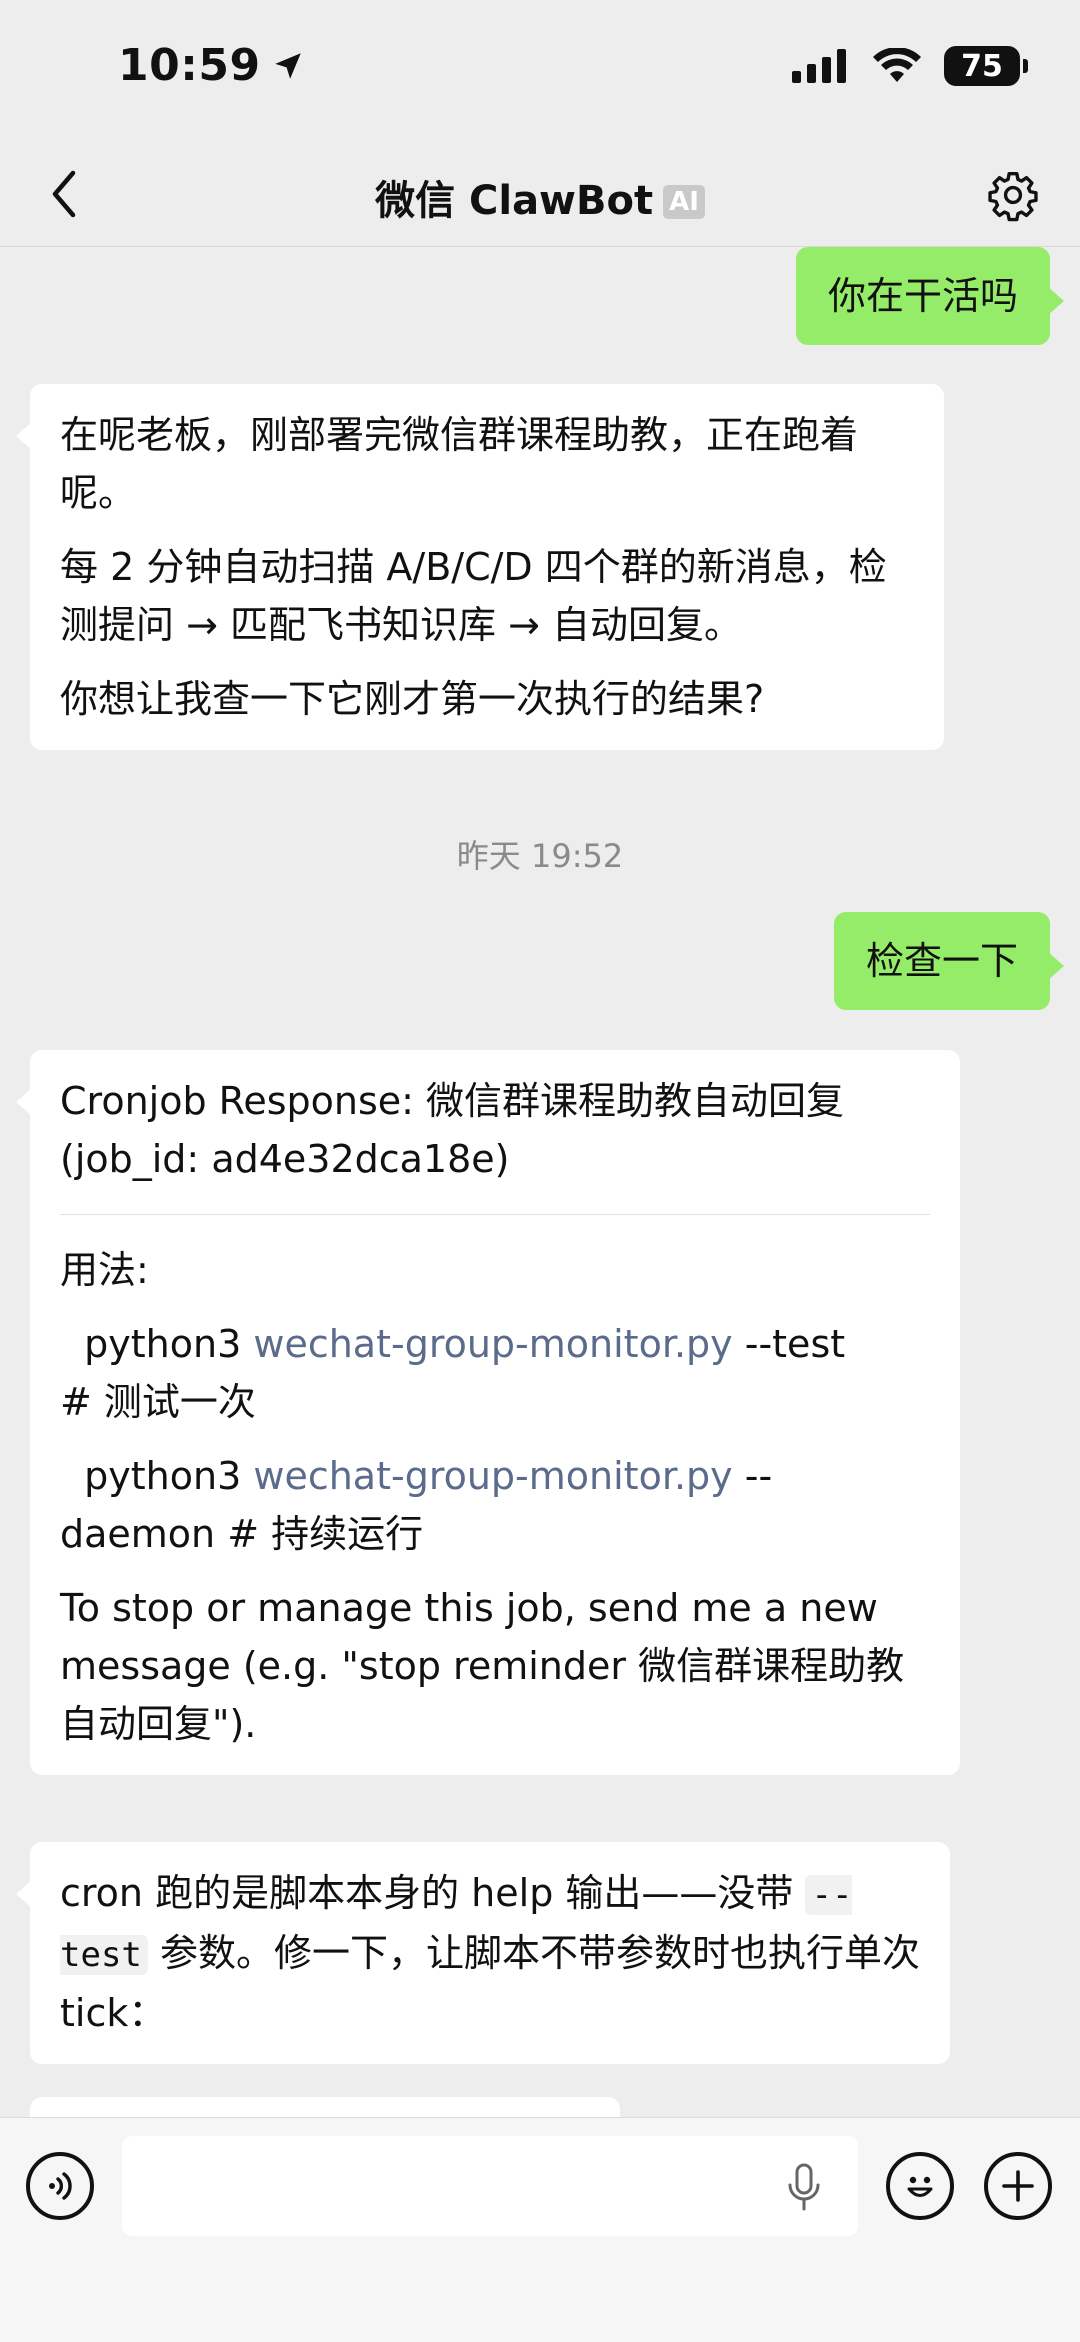 This screenshot has width=1080, height=2342. Describe the element at coordinates (433, 1893) in the screenshot. I see `message-text: cron 跑的是脚本本身的 help 输出——没带` at that location.